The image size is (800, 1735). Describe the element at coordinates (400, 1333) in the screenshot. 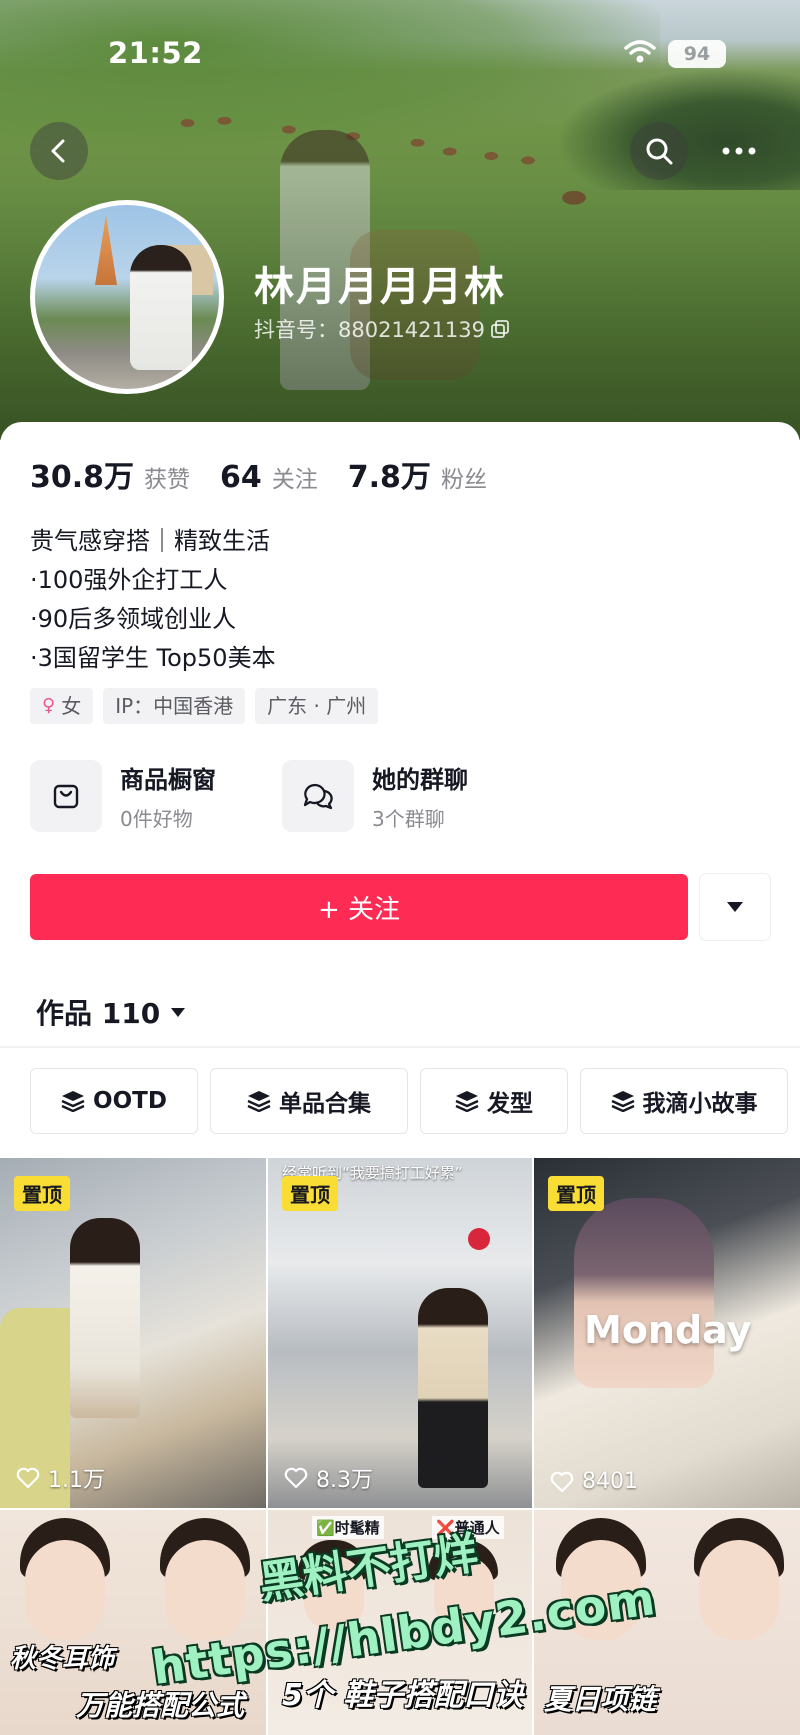

I see `video-tile: 经常听到“我要搞打工好累” 置顶 8.3万` at that location.